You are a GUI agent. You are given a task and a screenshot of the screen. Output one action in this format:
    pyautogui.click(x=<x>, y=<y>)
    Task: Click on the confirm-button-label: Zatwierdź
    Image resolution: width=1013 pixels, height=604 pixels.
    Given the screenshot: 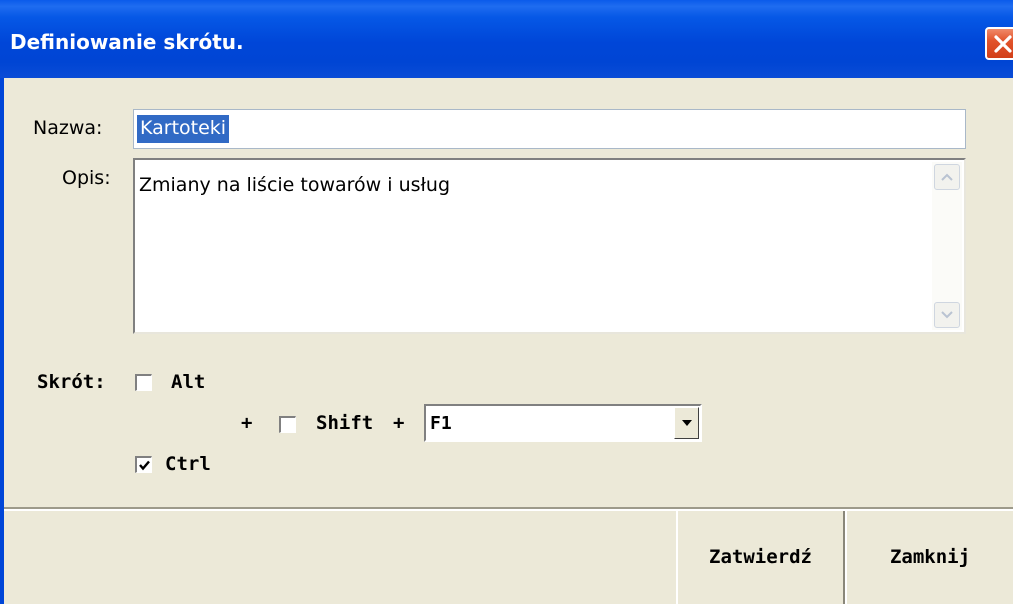 What is the action you would take?
    pyautogui.click(x=760, y=557)
    